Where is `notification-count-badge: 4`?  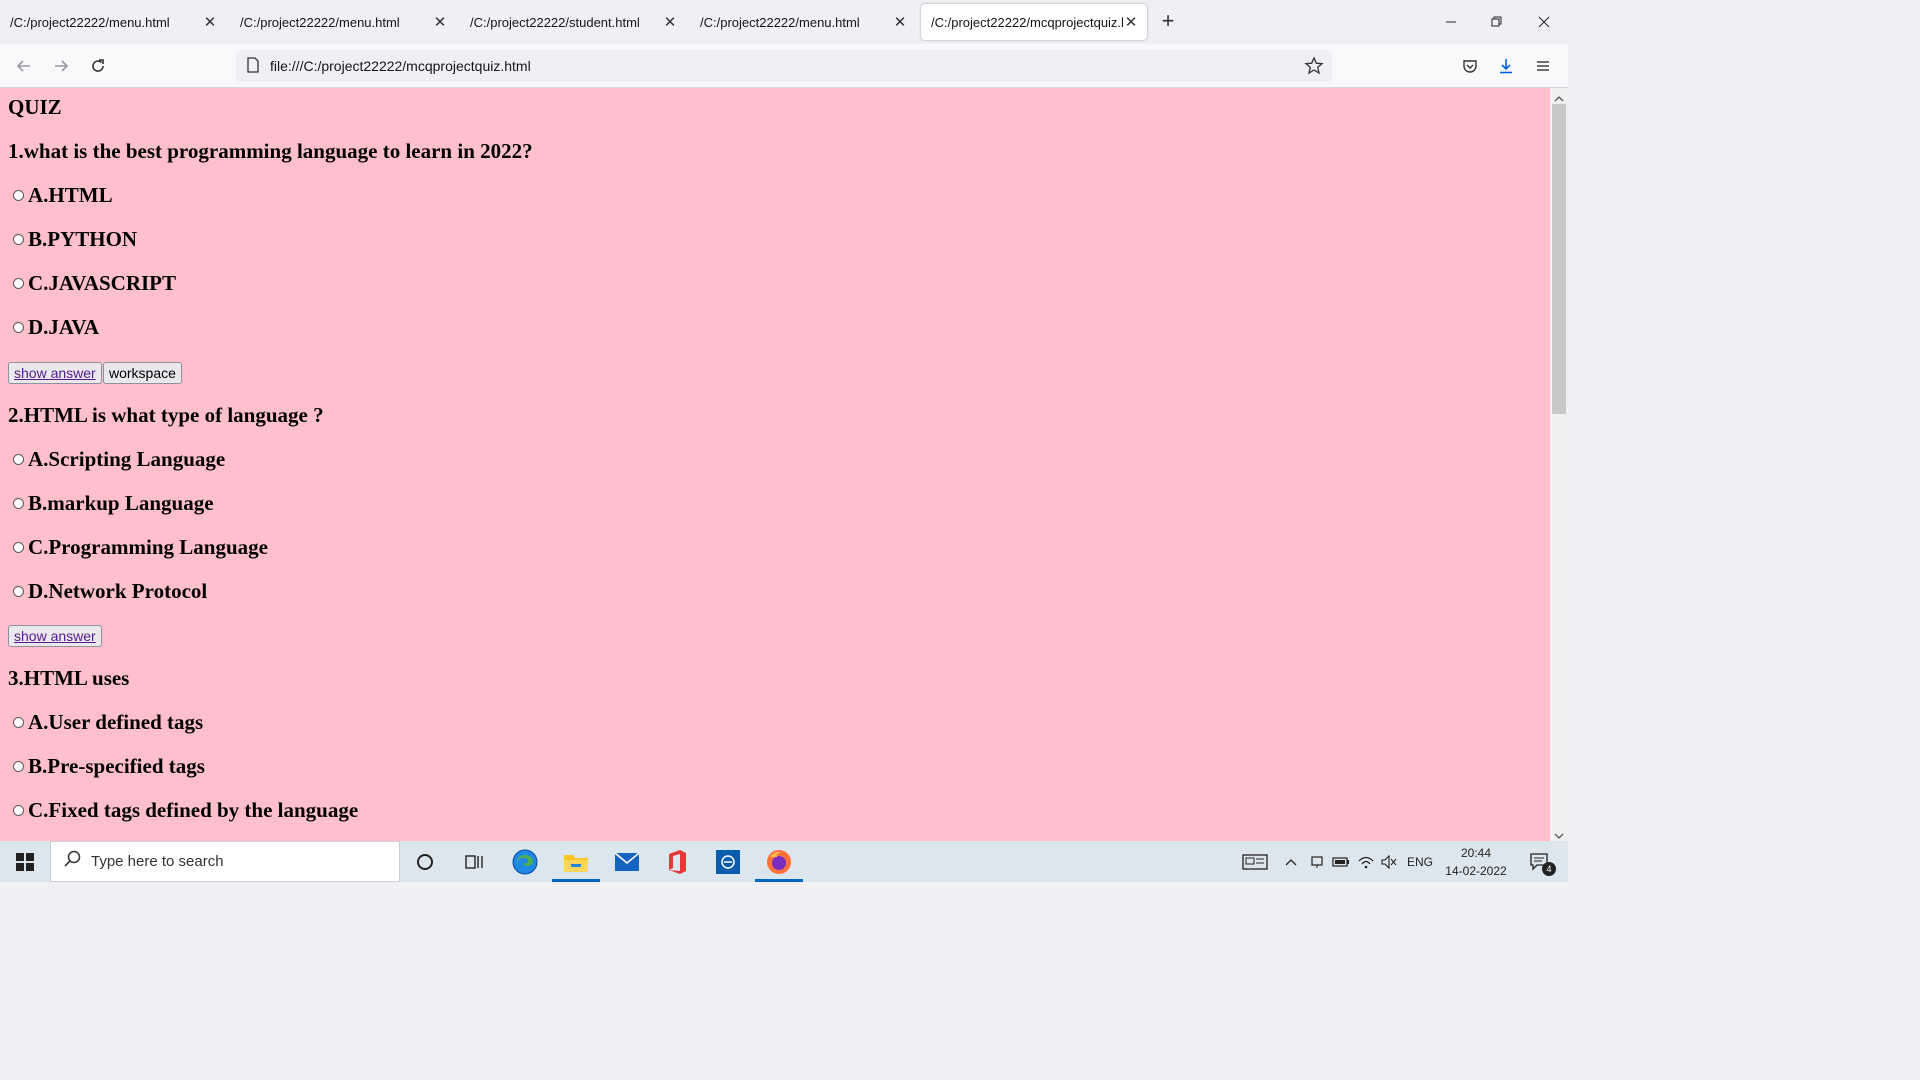
notification-count-badge: 4 is located at coordinates (1549, 869).